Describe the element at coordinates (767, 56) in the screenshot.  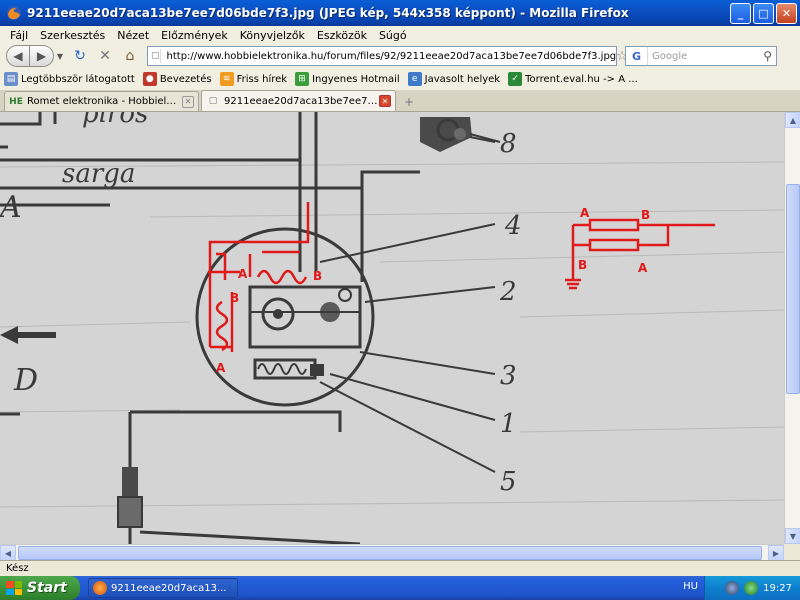
I see `search-icon: ⚲` at that location.